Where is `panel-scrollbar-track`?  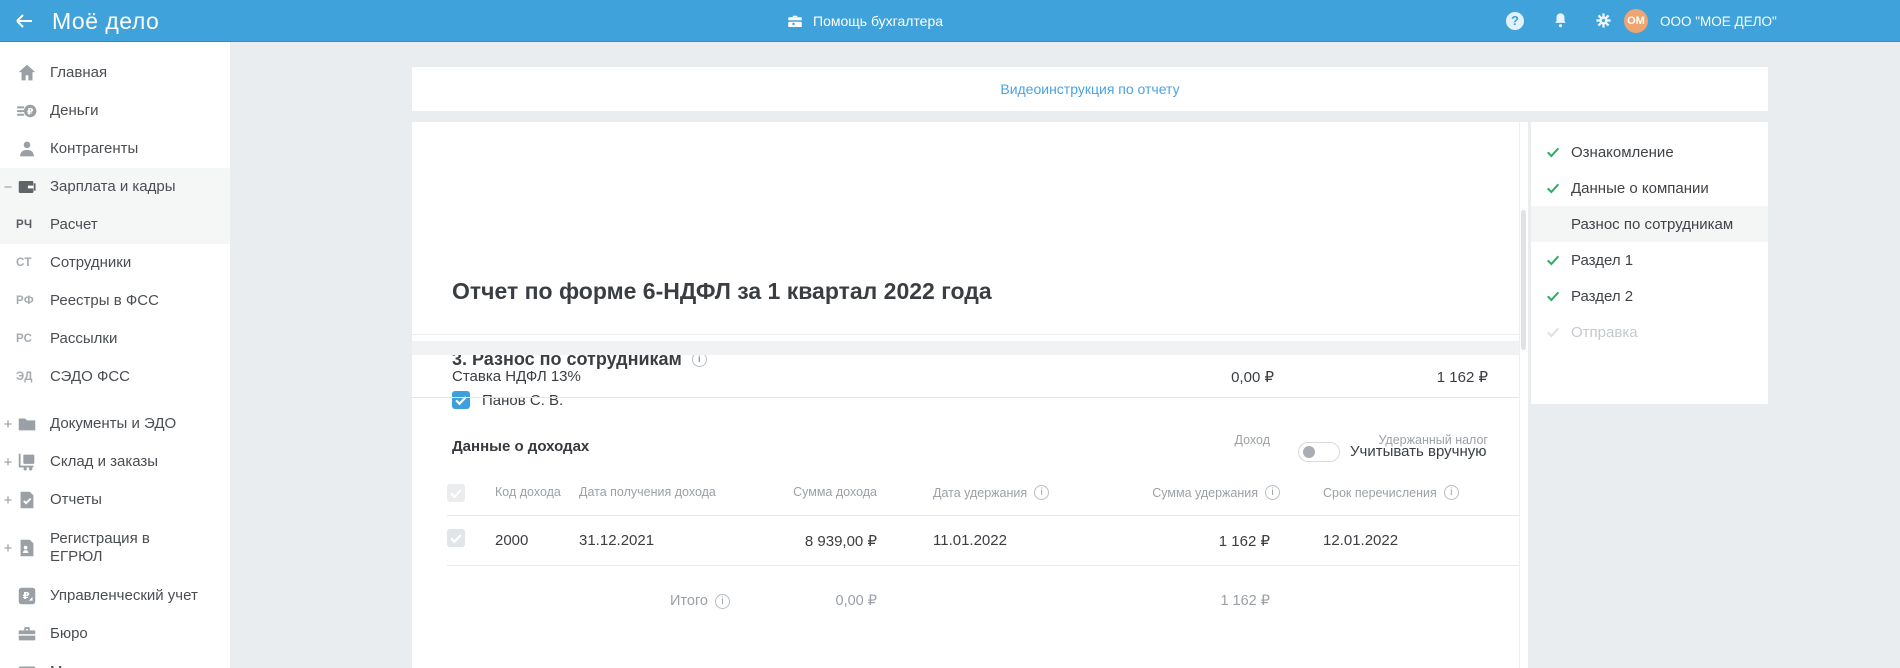 panel-scrollbar-track is located at coordinates (1523, 395).